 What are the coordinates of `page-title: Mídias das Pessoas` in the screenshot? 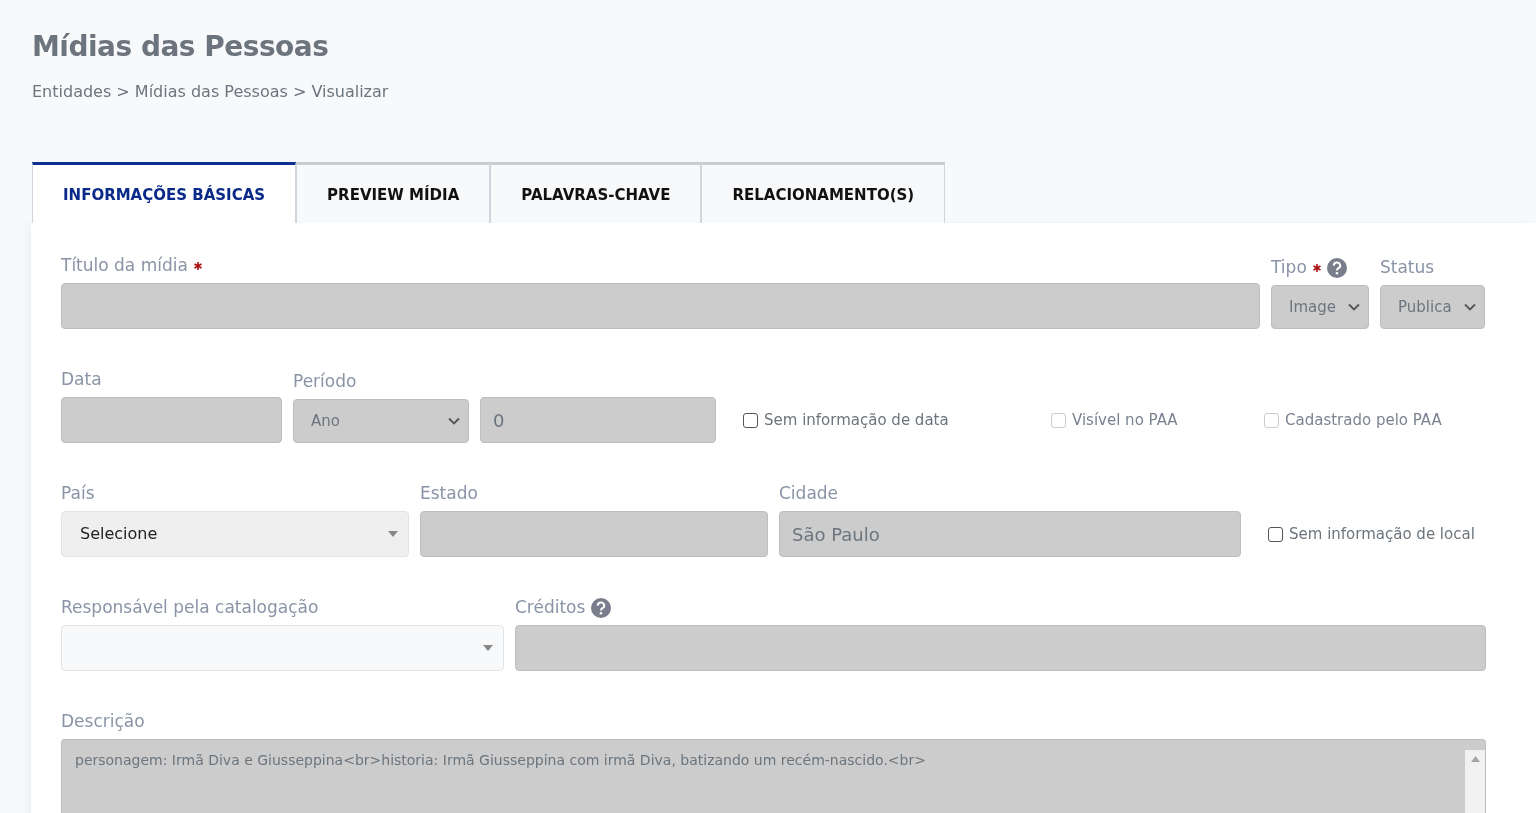 It's located at (180, 46).